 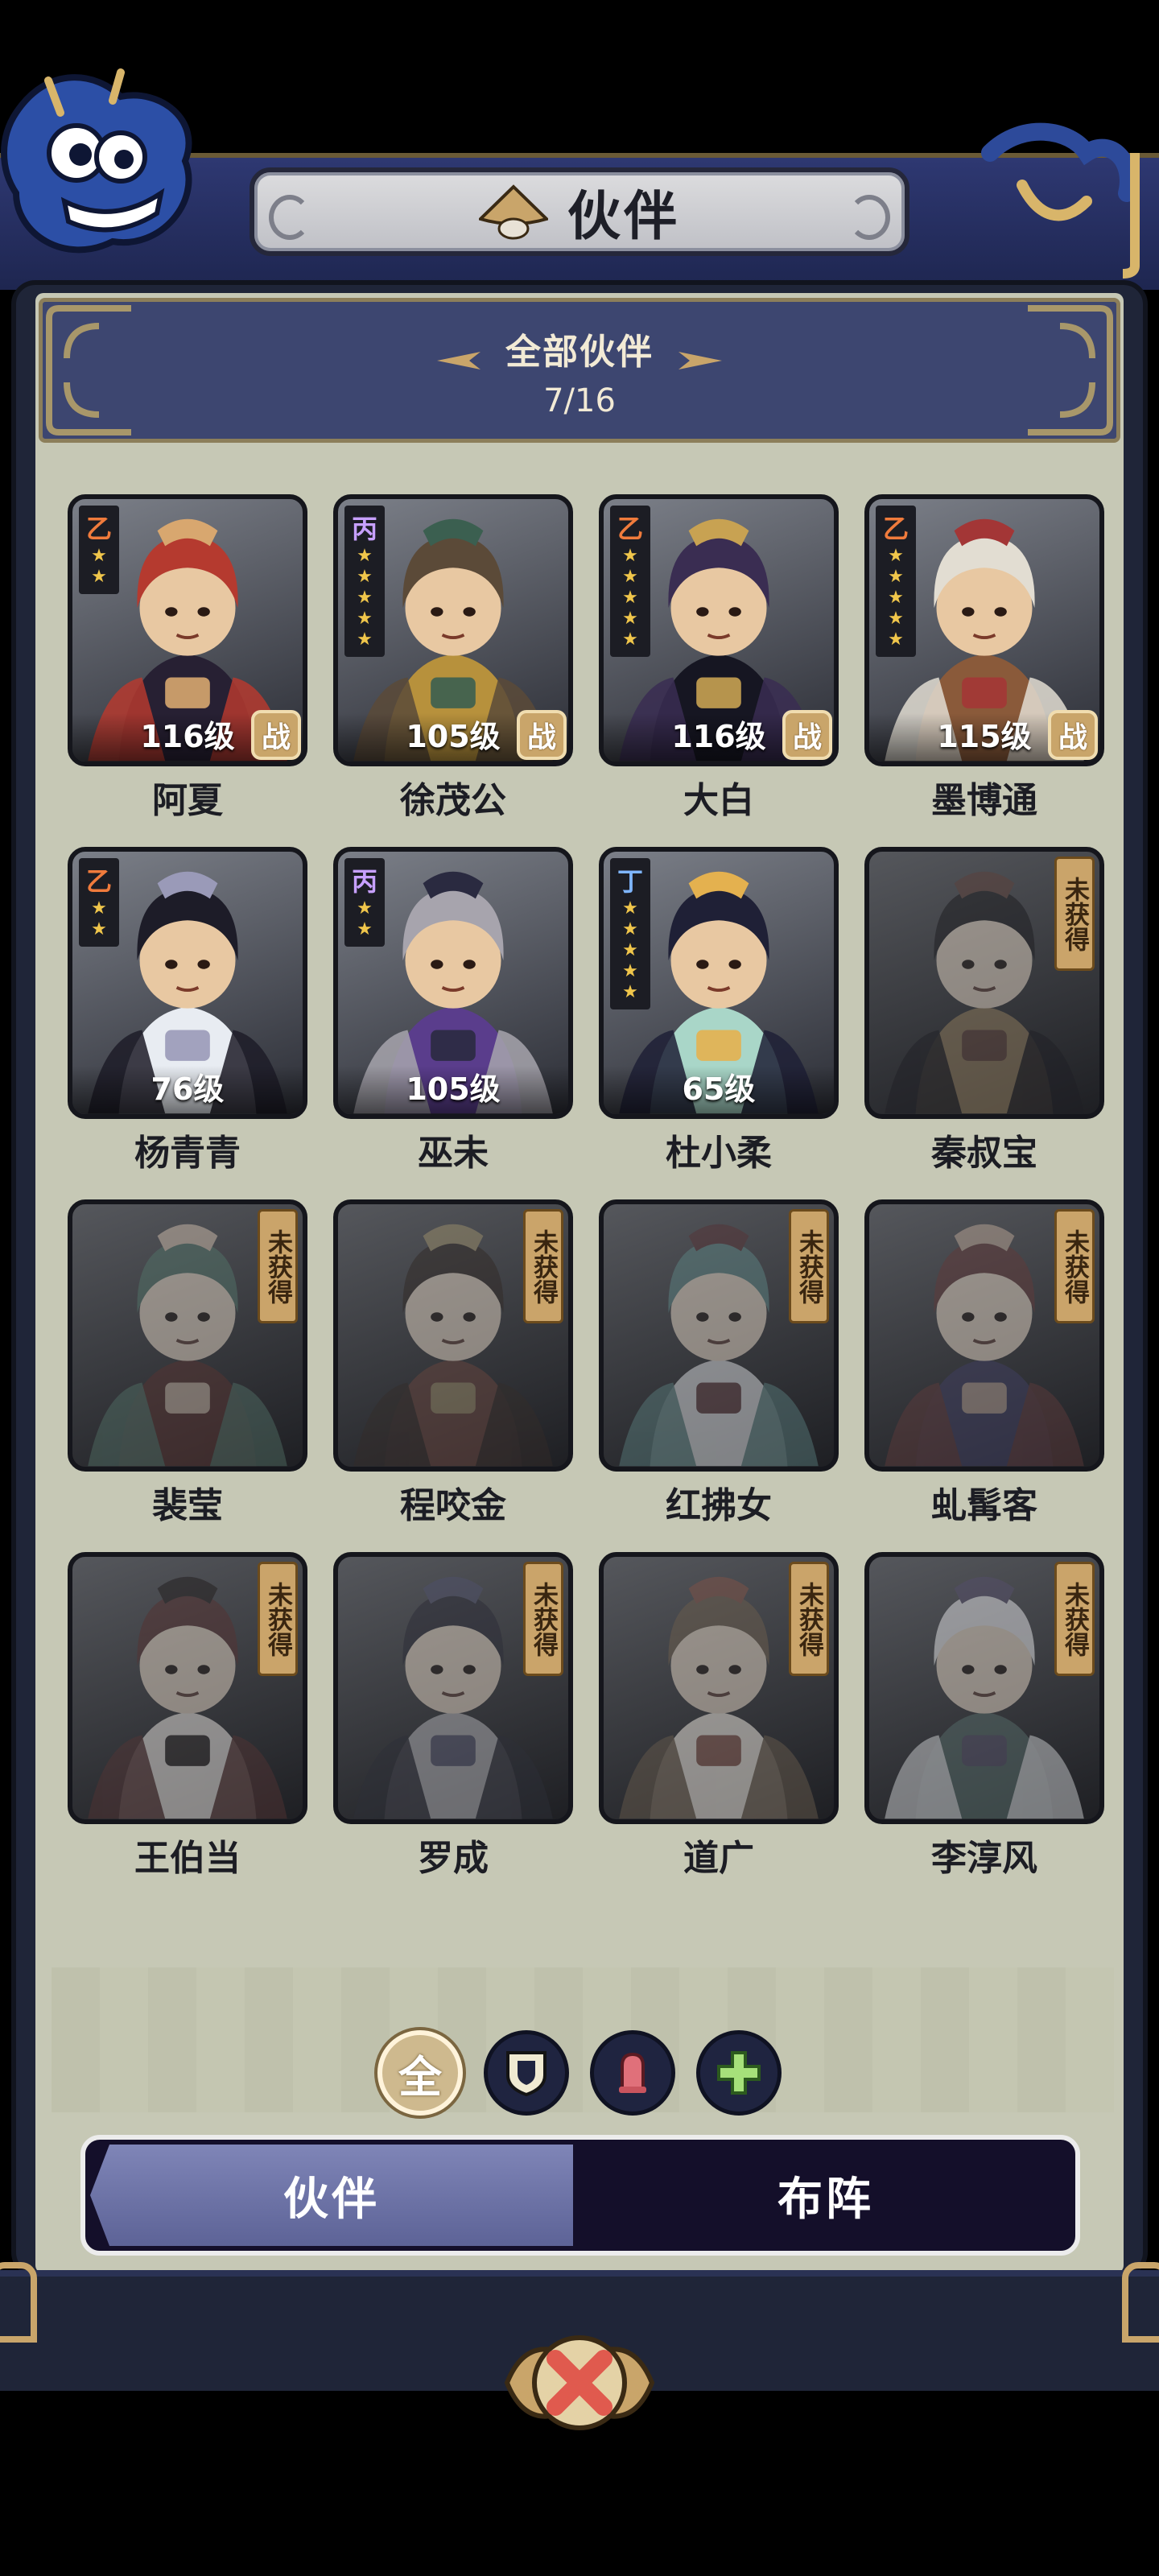 What do you see at coordinates (1060, 200) in the screenshot?
I see `cloud-ornament-icon` at bounding box center [1060, 200].